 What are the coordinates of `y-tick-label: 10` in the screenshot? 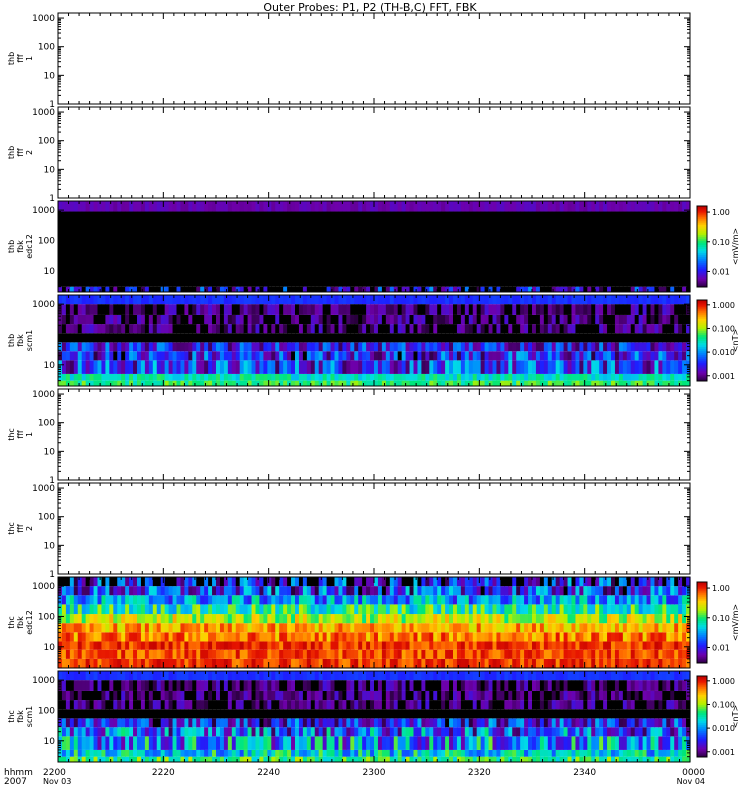 It's located at (50, 366).